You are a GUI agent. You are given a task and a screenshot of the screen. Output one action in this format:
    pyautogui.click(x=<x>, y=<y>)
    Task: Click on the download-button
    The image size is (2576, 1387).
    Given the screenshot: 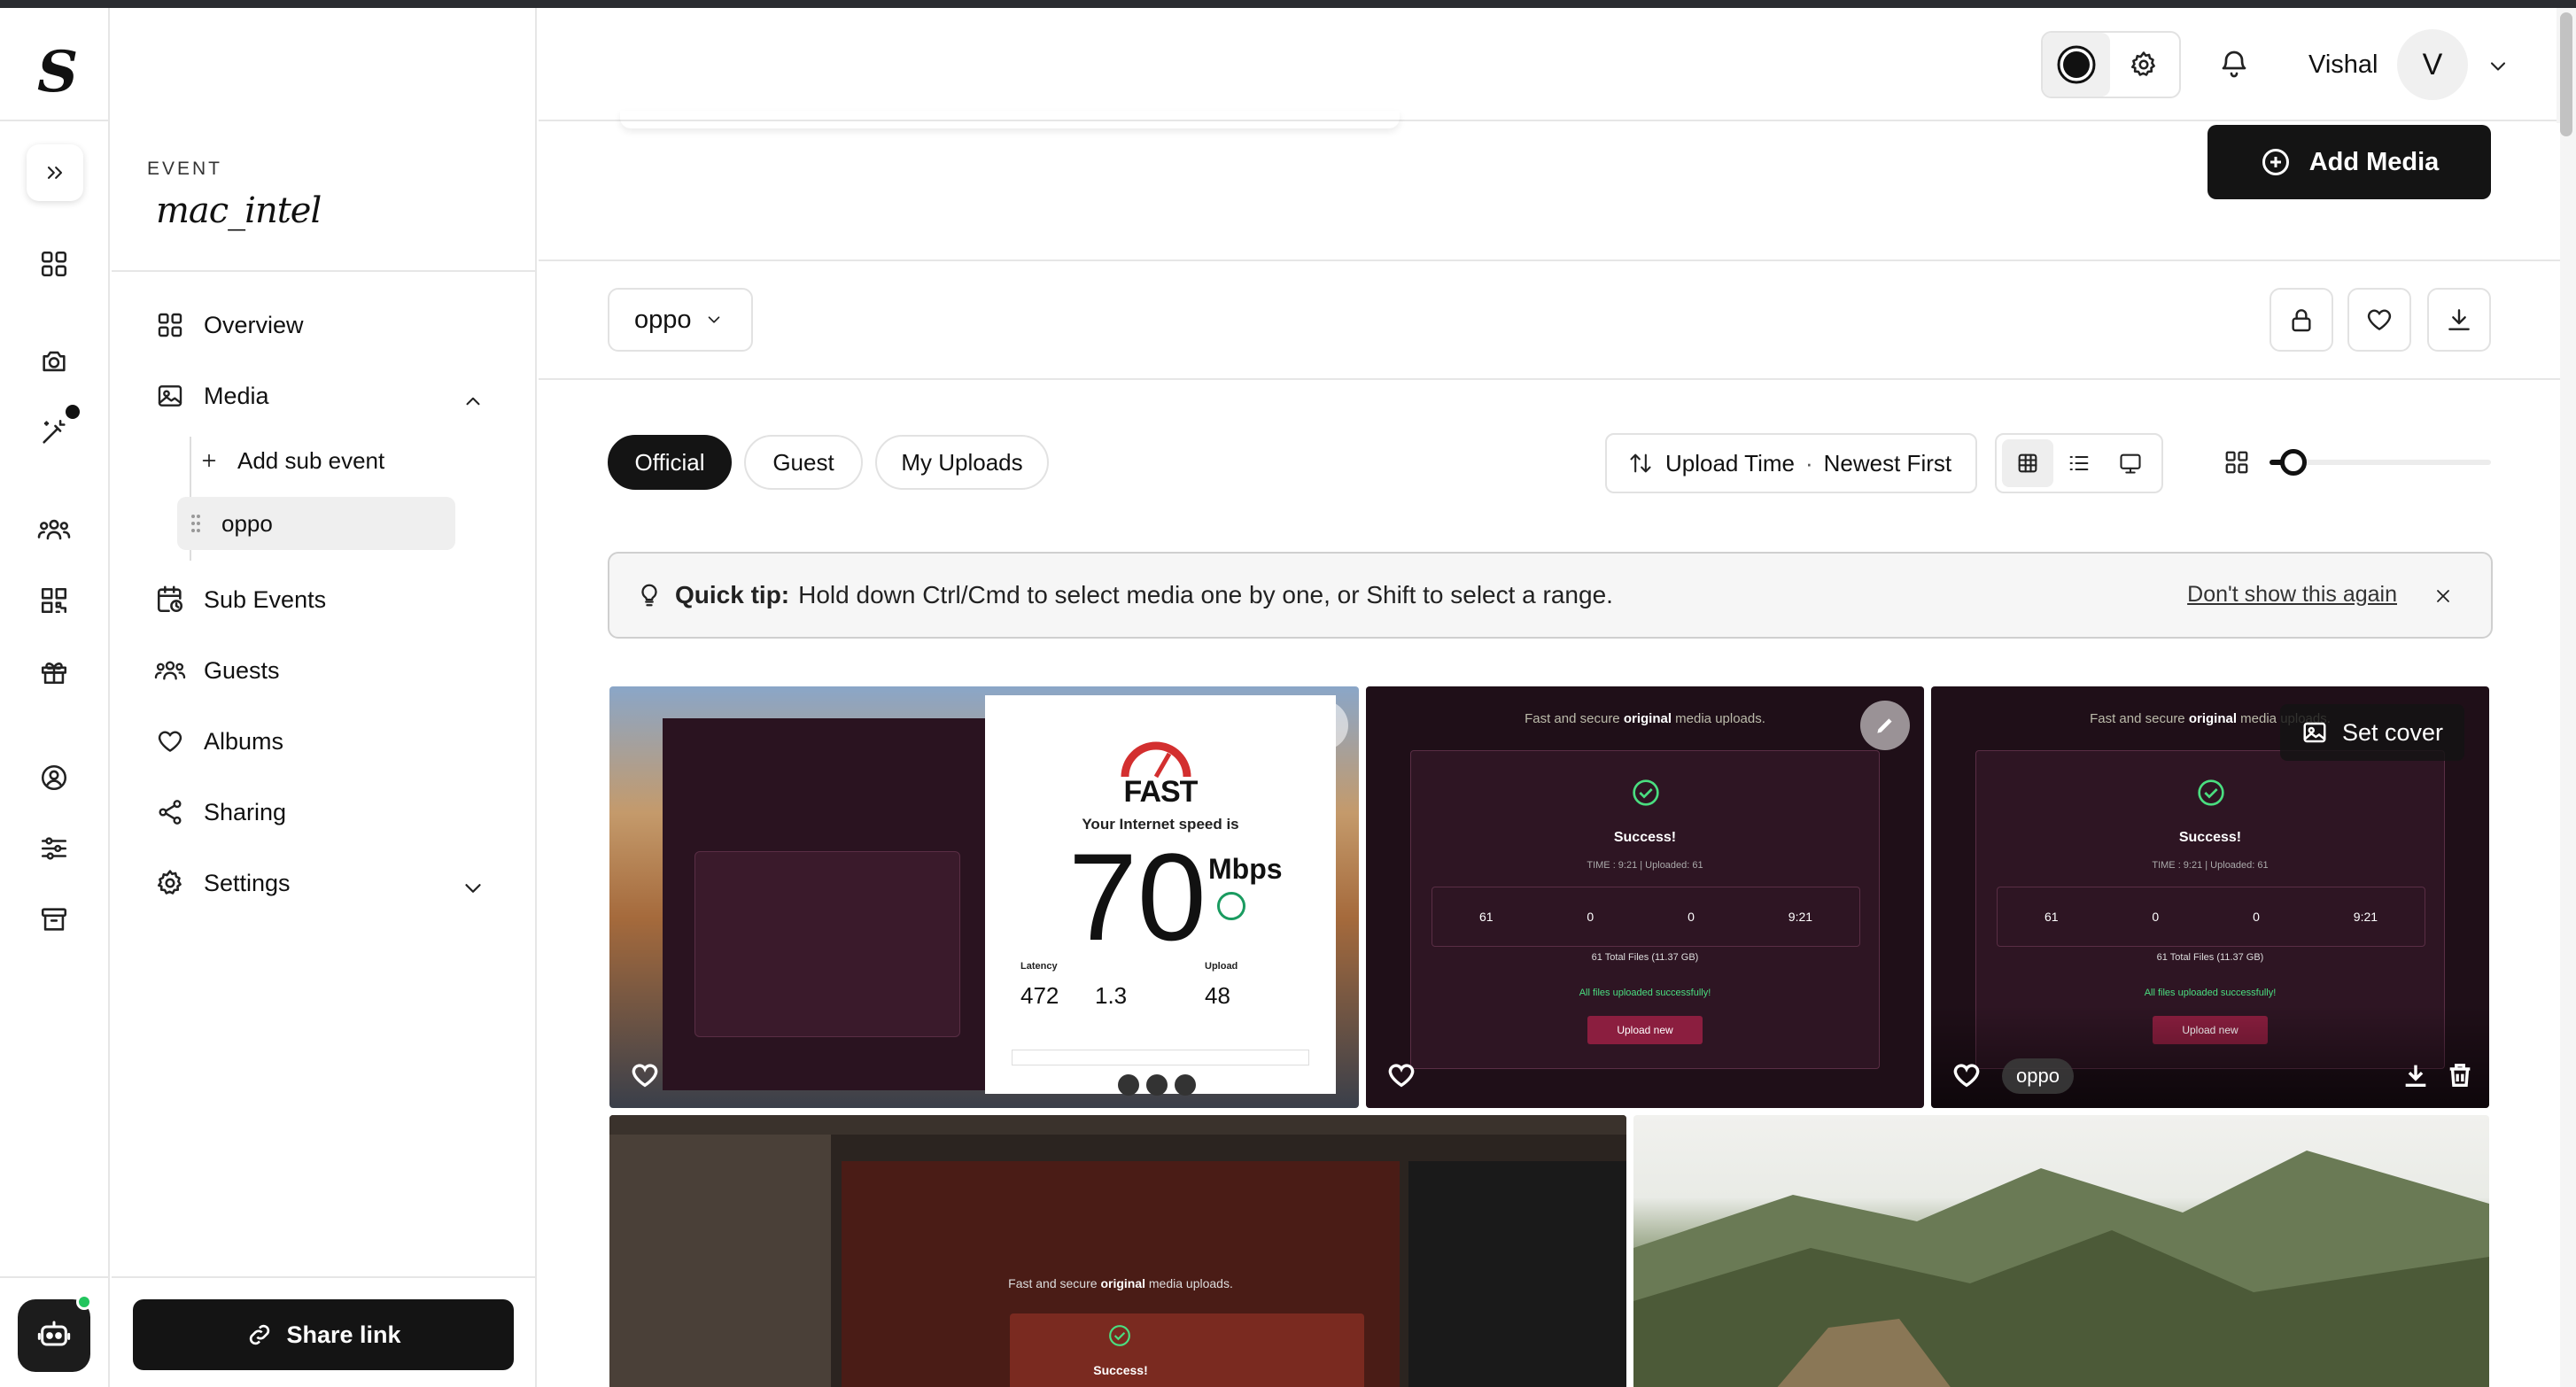 What is the action you would take?
    pyautogui.click(x=2459, y=320)
    